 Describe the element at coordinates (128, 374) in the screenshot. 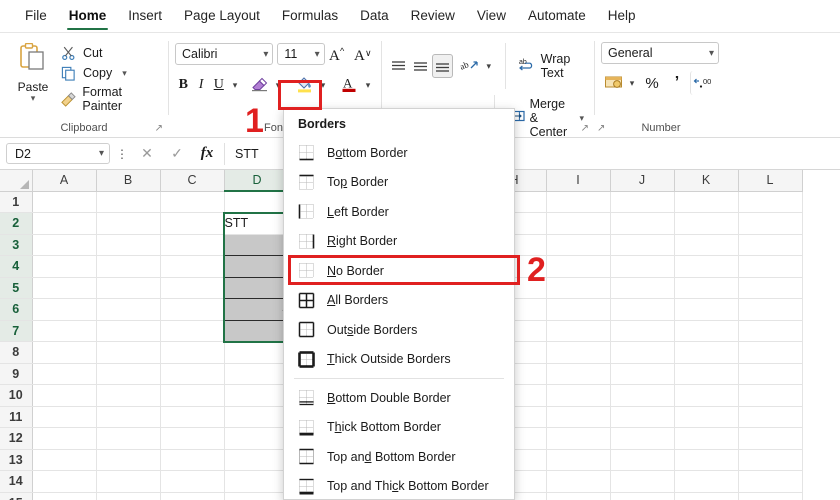

I see `cell-B9` at that location.